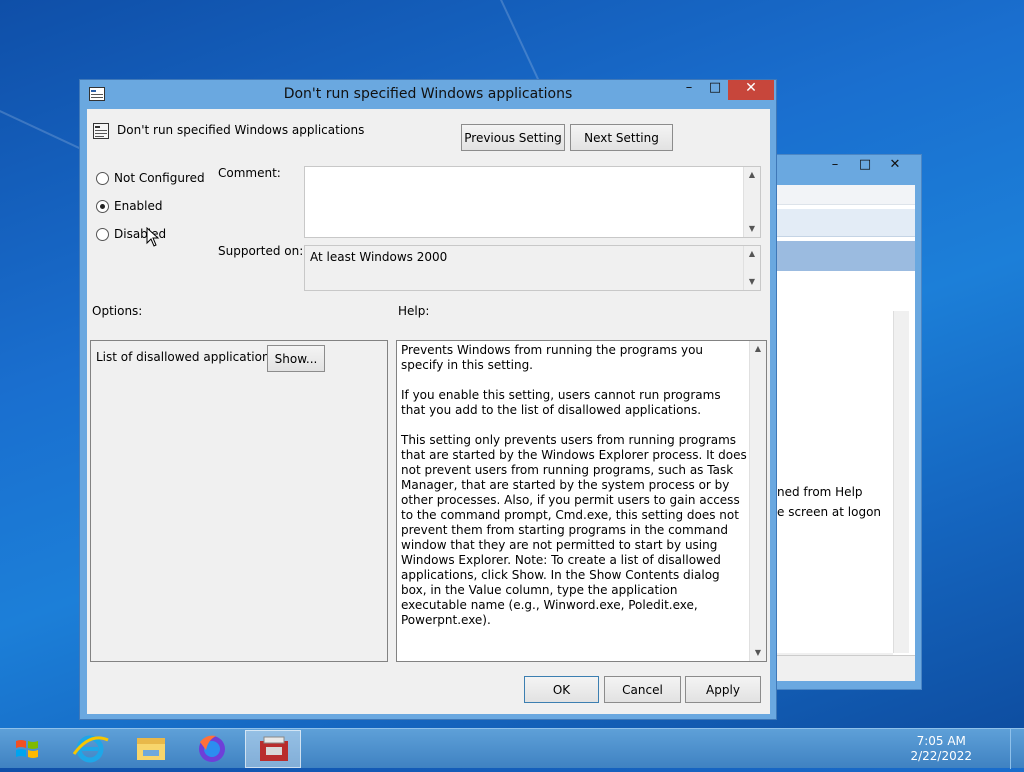 This screenshot has width=1024, height=772. What do you see at coordinates (241, 130) in the screenshot?
I see `policy-title: Don't run specified Windows applications` at bounding box center [241, 130].